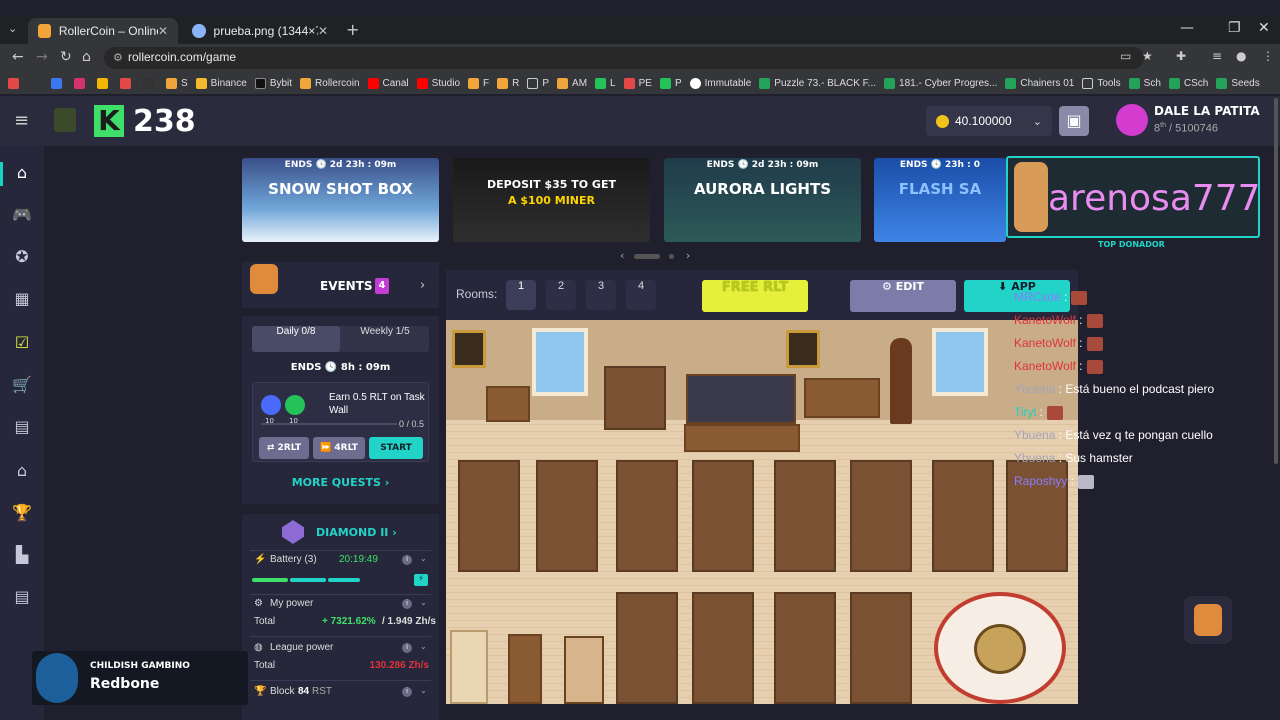 This screenshot has width=1280, height=720. What do you see at coordinates (1039, 83) in the screenshot?
I see `bookmark-chainers: Chainers 01` at bounding box center [1039, 83].